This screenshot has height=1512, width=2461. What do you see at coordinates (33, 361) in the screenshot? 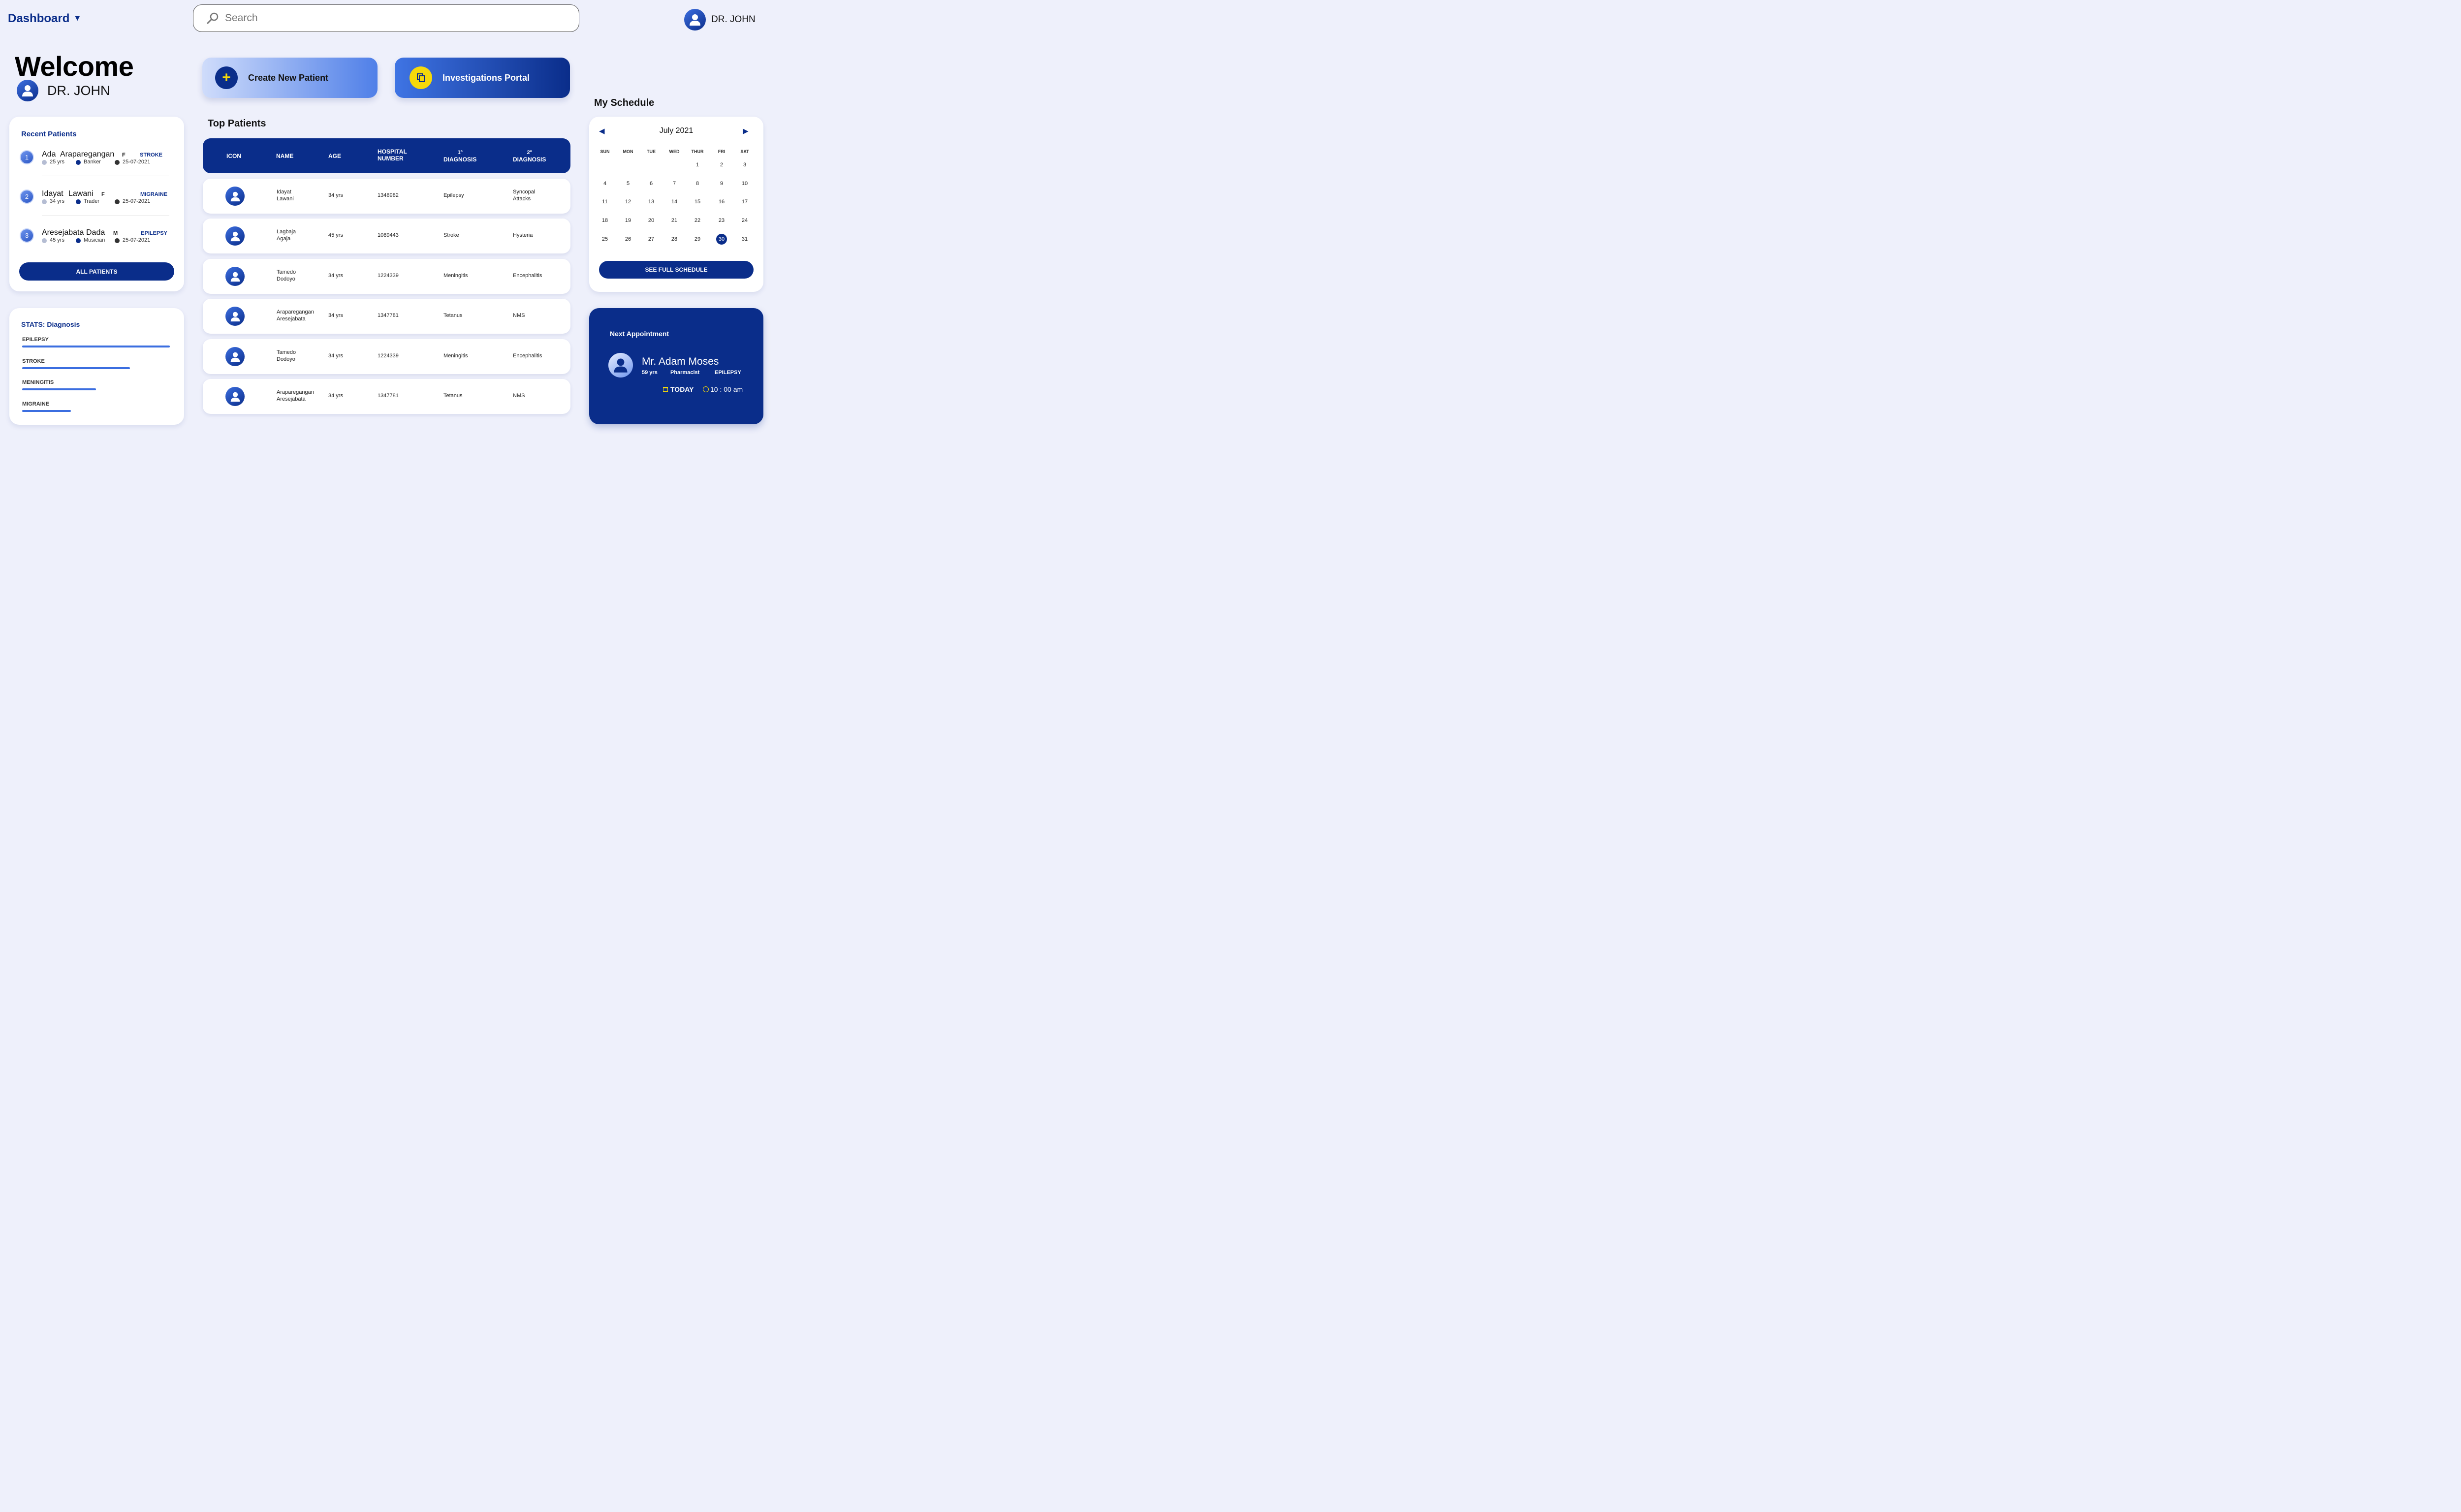
I see `stat-label: STROKE` at bounding box center [33, 361].